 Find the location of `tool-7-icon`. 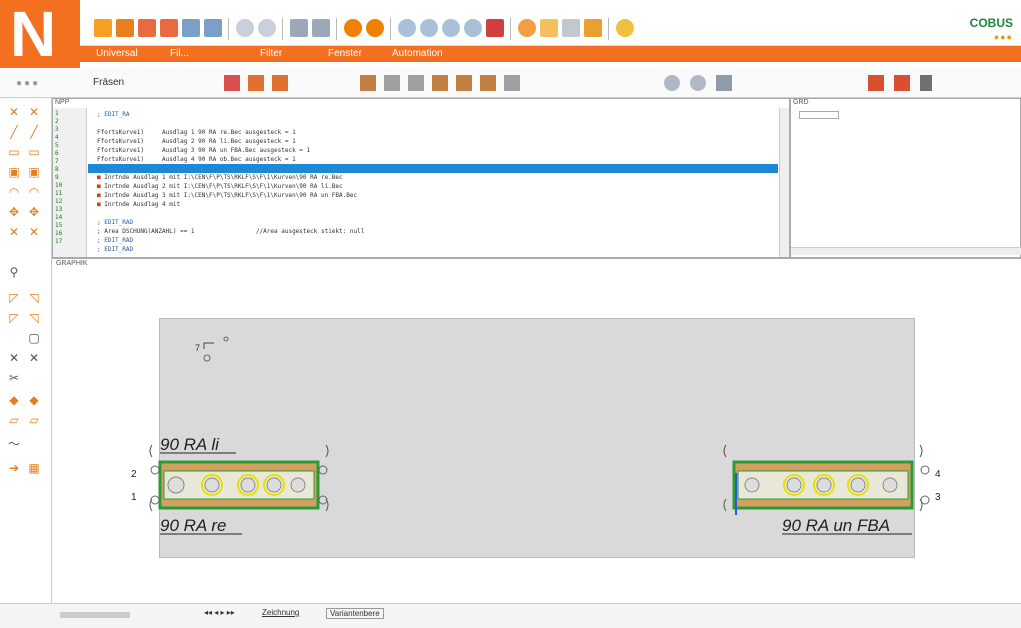

tool-7-icon is located at coordinates (512, 83).